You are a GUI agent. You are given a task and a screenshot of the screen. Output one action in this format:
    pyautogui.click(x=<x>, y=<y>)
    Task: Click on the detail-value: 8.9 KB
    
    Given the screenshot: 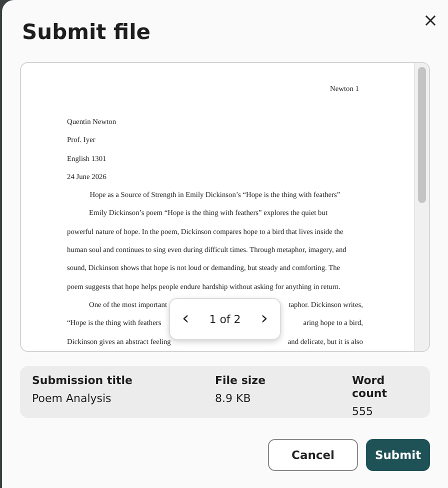 What is the action you would take?
    pyautogui.click(x=233, y=398)
    